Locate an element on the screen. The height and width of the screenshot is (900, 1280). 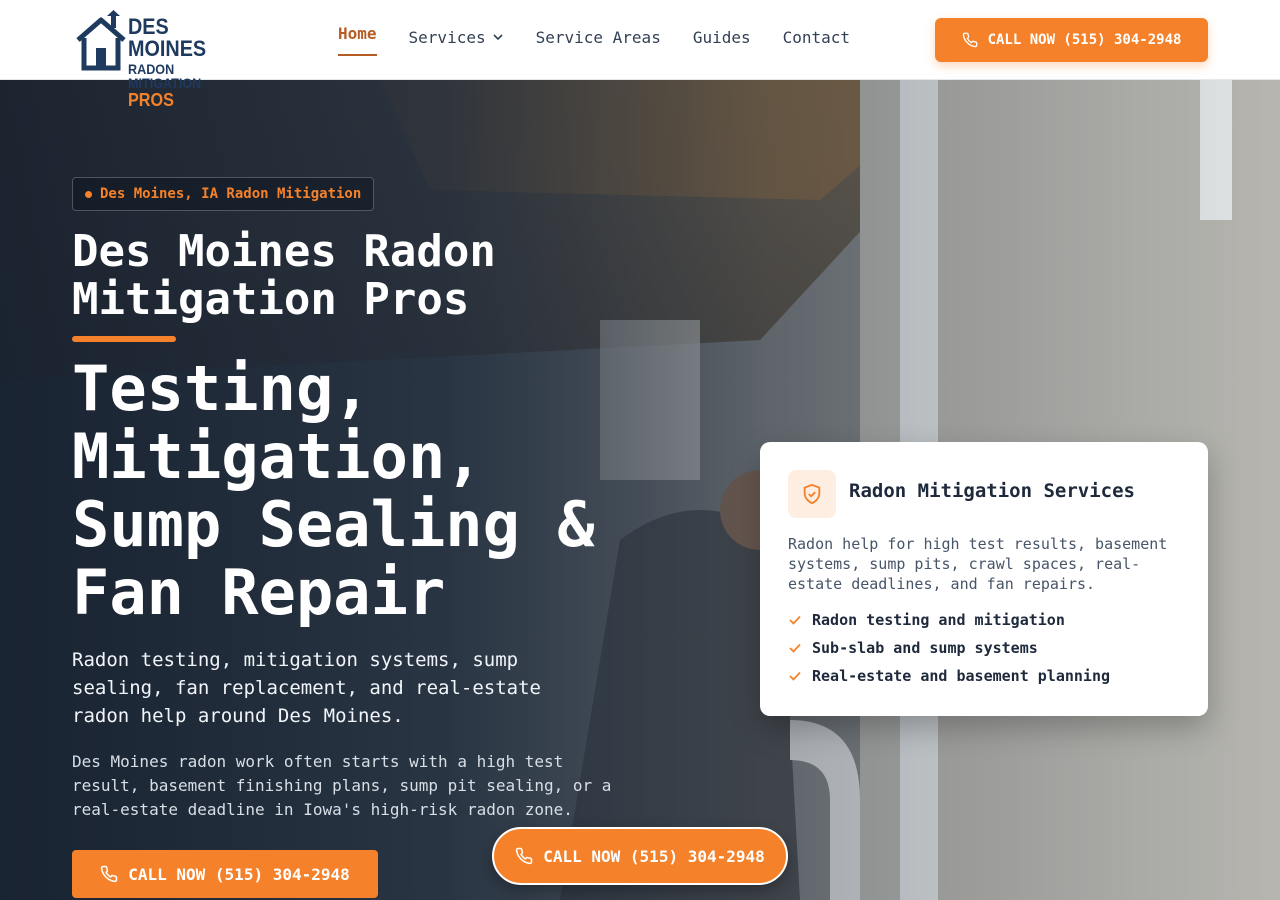
nav-contact: Contact is located at coordinates (816, 41).